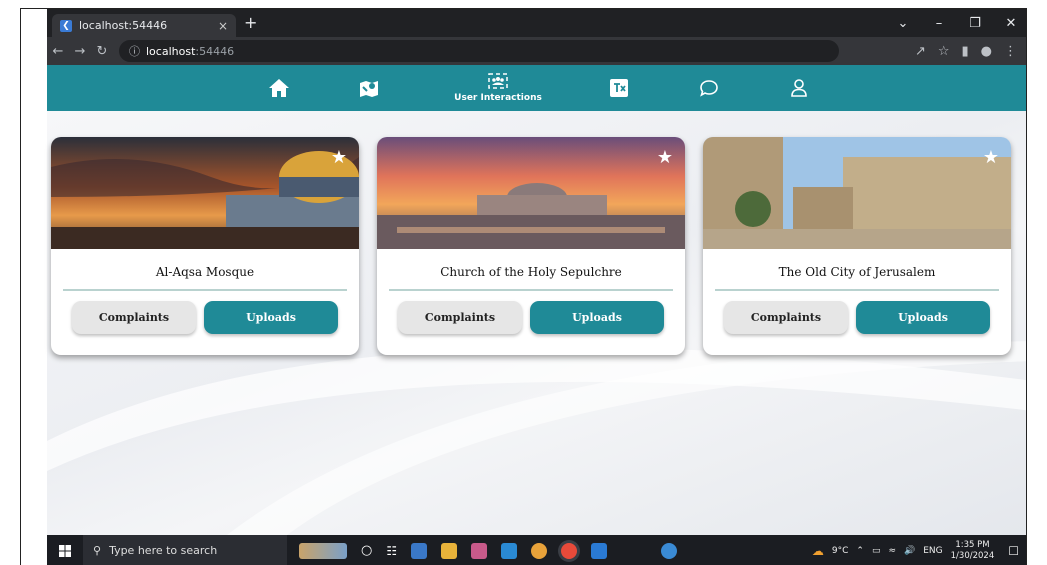 The height and width of the screenshot is (565, 1047). I want to click on browser-tab-bar: ❮ localhost:54446 × + ⌄ – ❐ ✕, so click(536, 23).